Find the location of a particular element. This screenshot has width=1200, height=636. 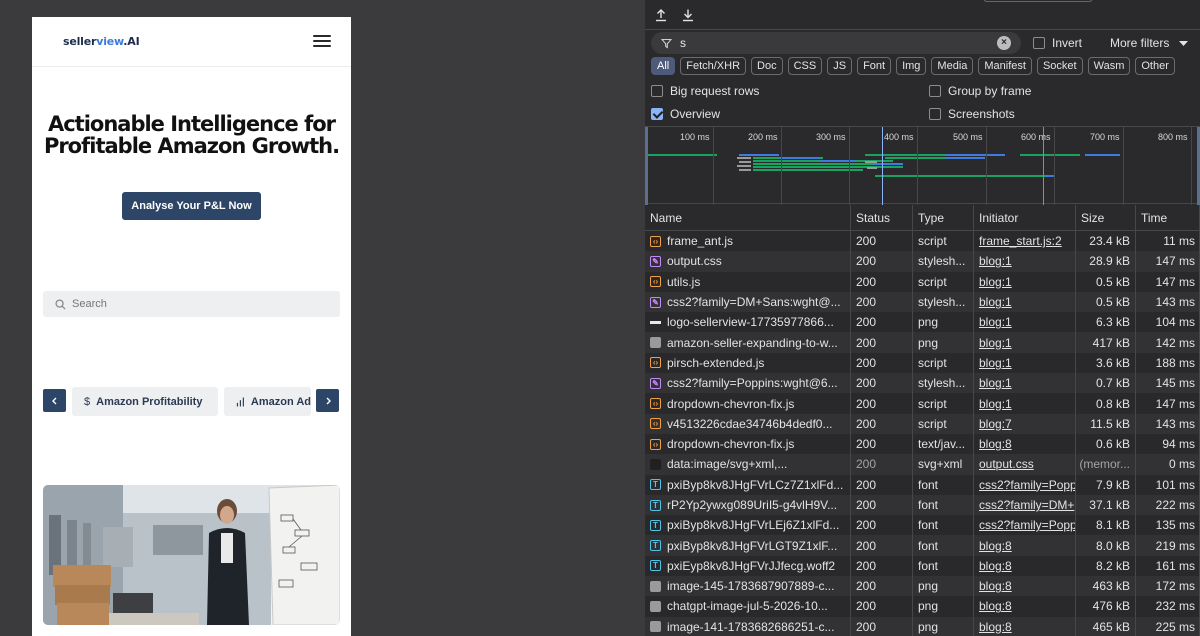

type-filter-img: Img is located at coordinates (911, 66).